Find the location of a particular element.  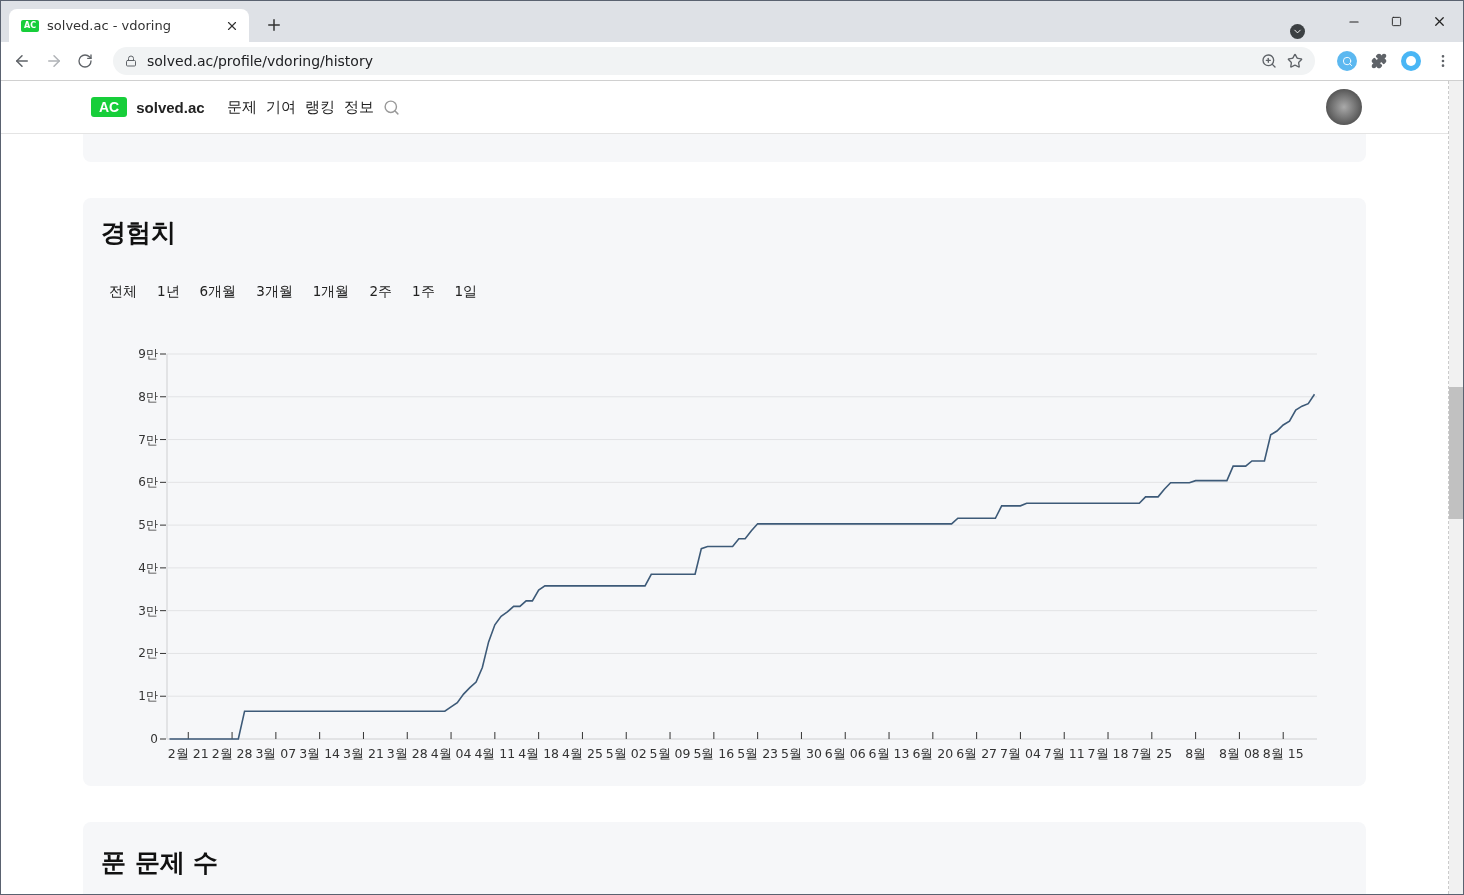

x-tick: 6월 13 is located at coordinates (889, 746).